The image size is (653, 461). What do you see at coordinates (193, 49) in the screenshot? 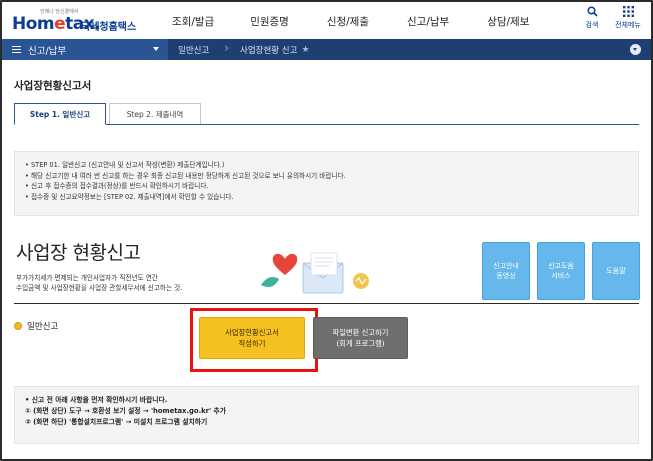
I see `breadcrumb-general-filing: 일반신고` at bounding box center [193, 49].